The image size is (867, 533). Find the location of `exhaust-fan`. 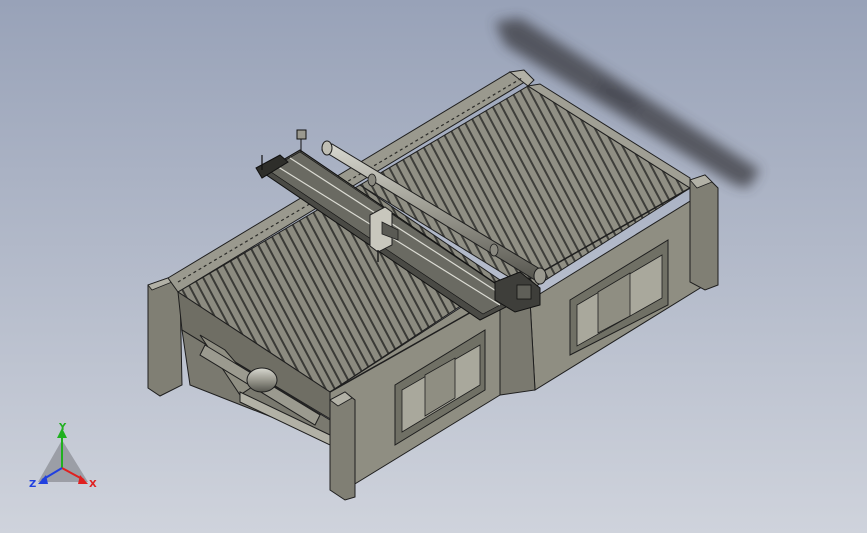

exhaust-fan is located at coordinates (262, 380).